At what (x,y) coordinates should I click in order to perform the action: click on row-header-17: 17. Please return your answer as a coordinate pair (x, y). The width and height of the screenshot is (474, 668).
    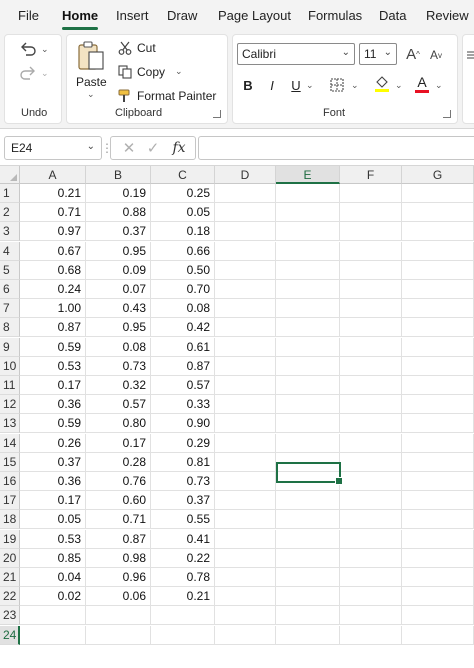
    Looking at the image, I should click on (10, 501).